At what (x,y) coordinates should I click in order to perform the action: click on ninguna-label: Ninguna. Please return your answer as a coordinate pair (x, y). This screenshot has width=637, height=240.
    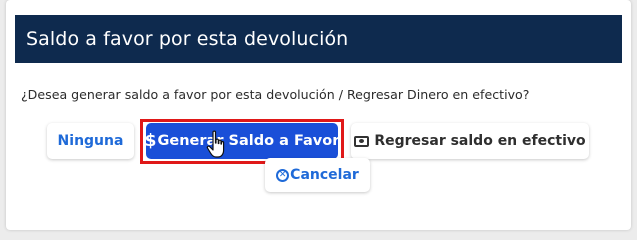
    Looking at the image, I should click on (90, 141).